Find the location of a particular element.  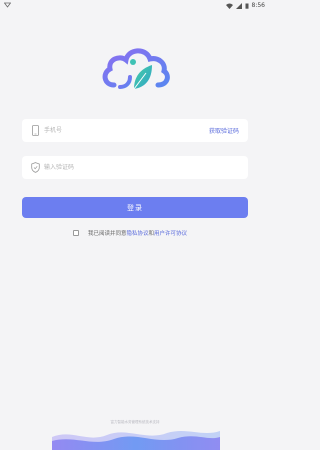

status-icons: 8:56 is located at coordinates (245, 5).